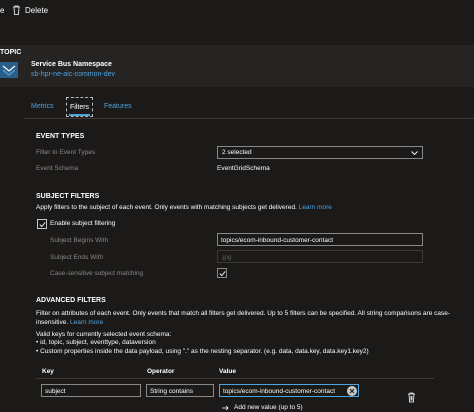 The width and height of the screenshot is (474, 412). I want to click on filter-value-text: topics/ecom-inbound-customer-contact, so click(279, 391).